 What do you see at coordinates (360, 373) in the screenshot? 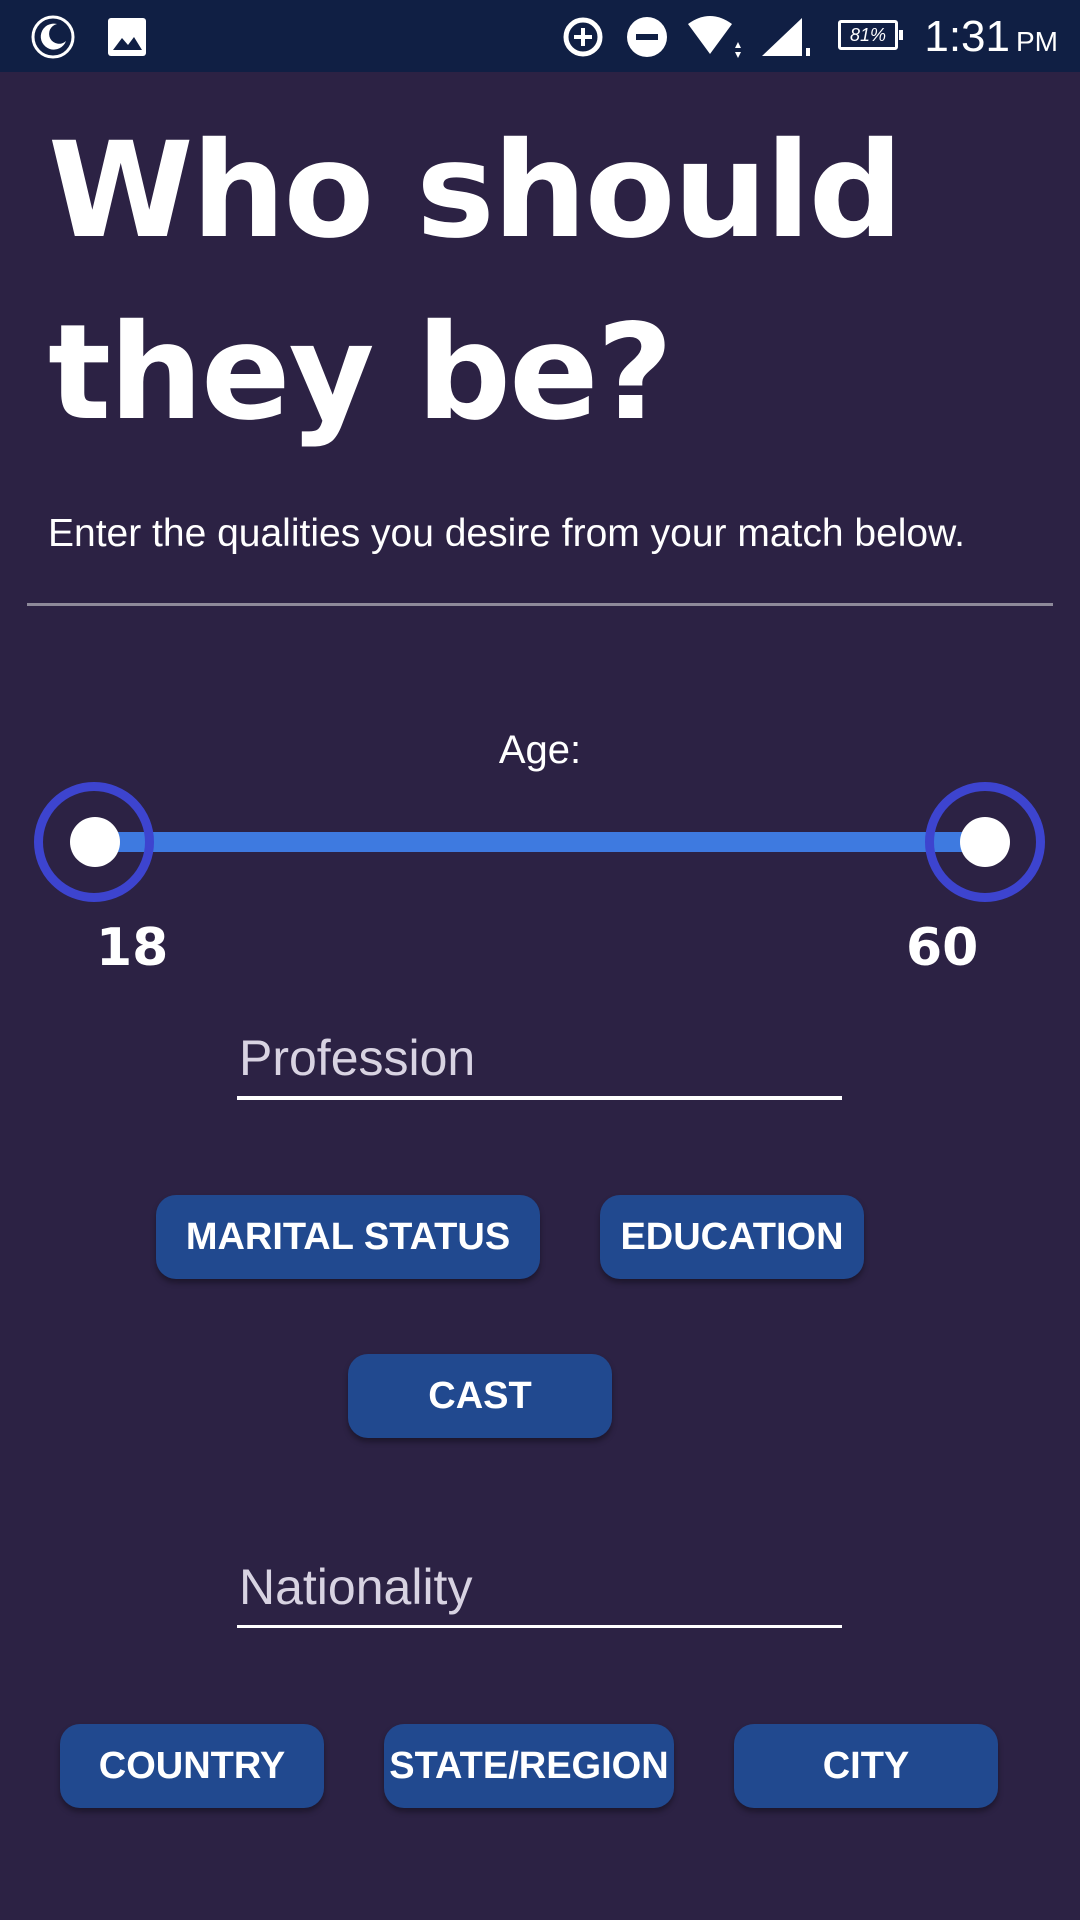
I see `page-title-line-2: they be?` at bounding box center [360, 373].